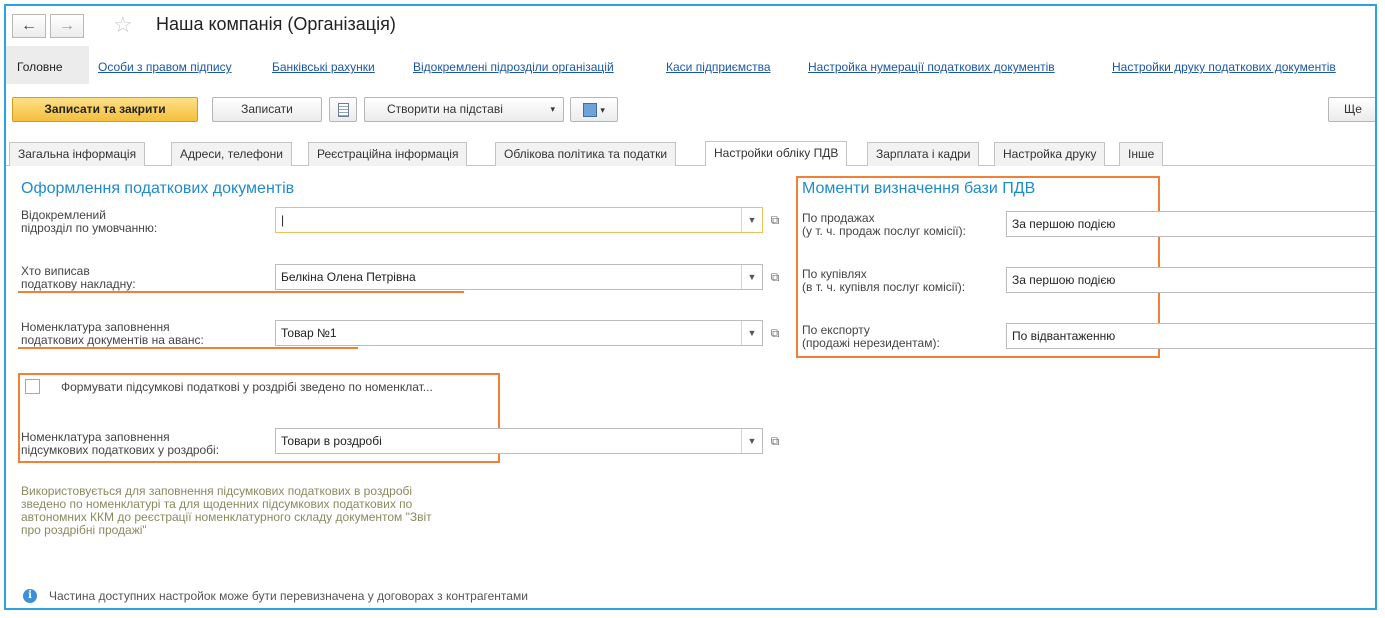 This screenshot has width=1385, height=618. I want to click on print-icon, so click(590, 109).